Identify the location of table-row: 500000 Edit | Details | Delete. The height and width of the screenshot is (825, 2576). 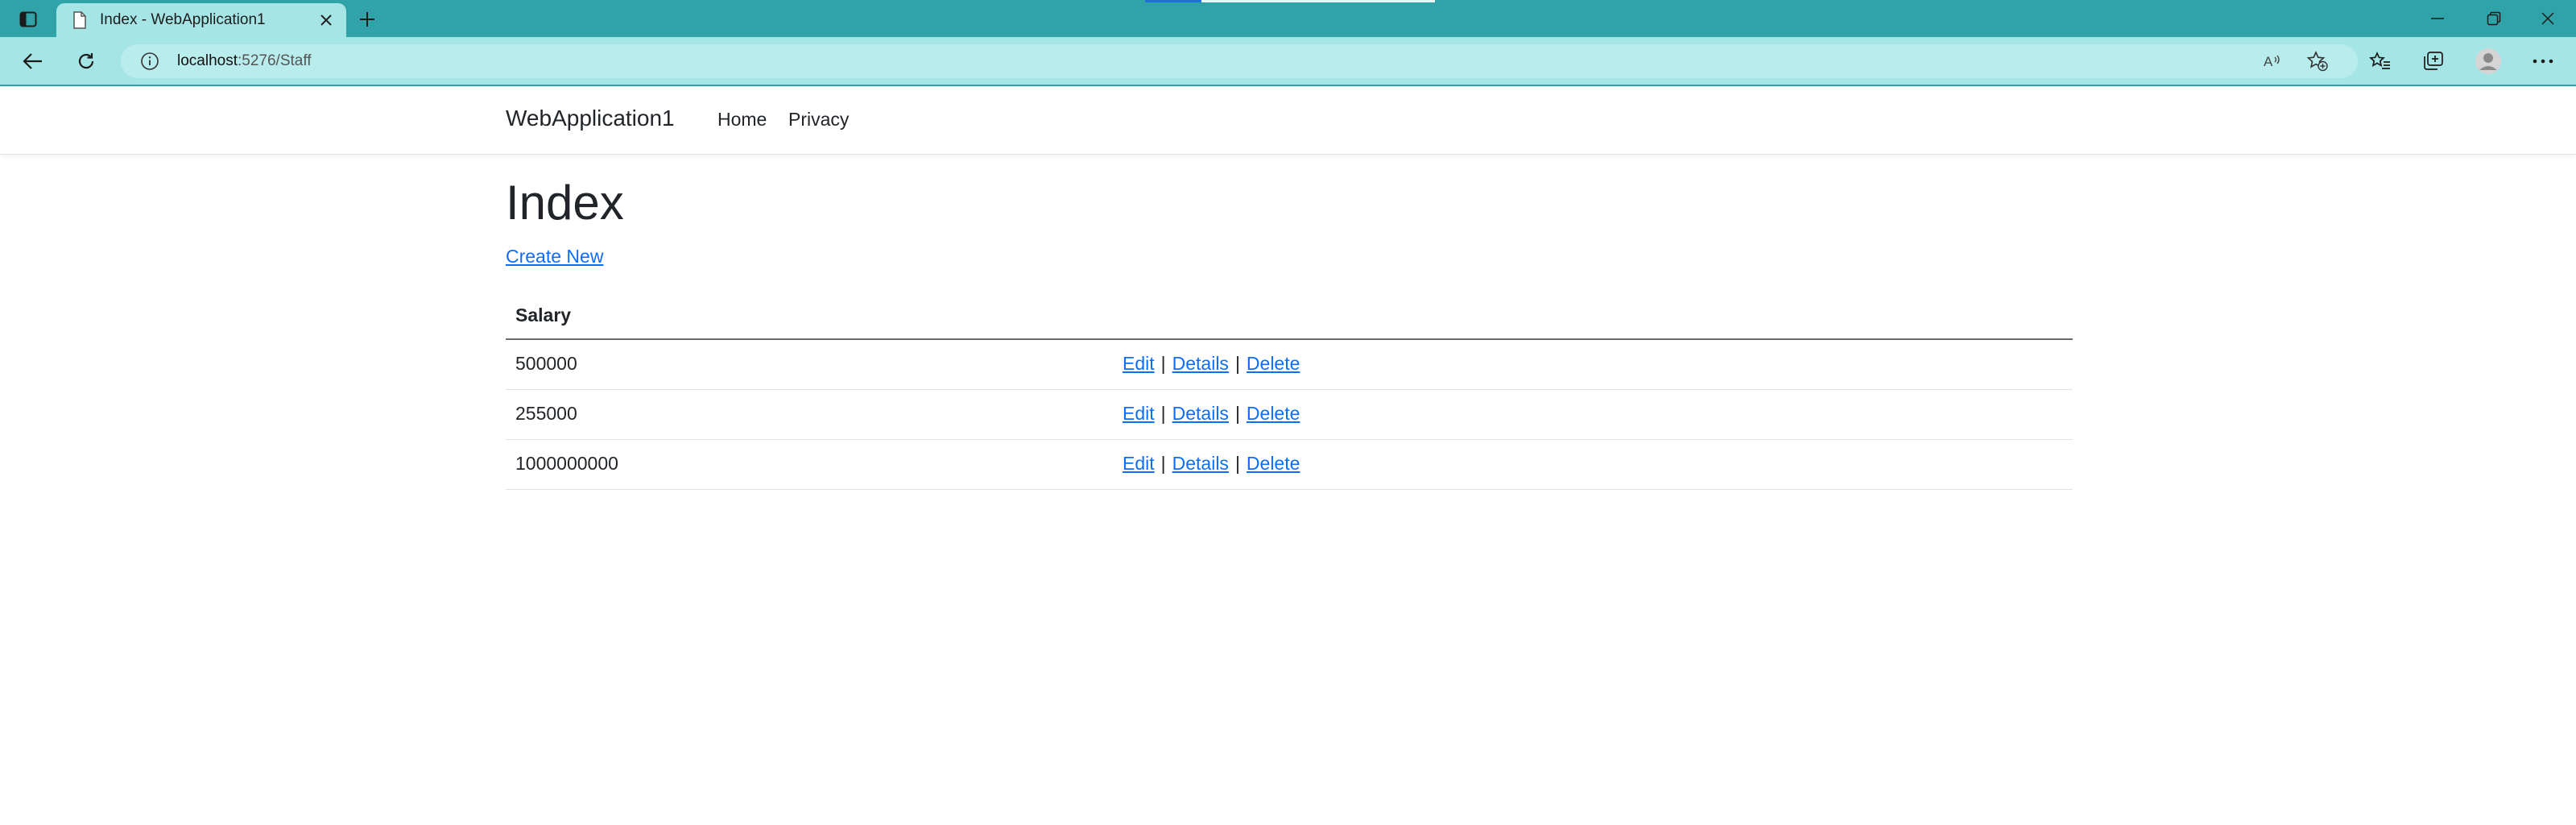
(1290, 365).